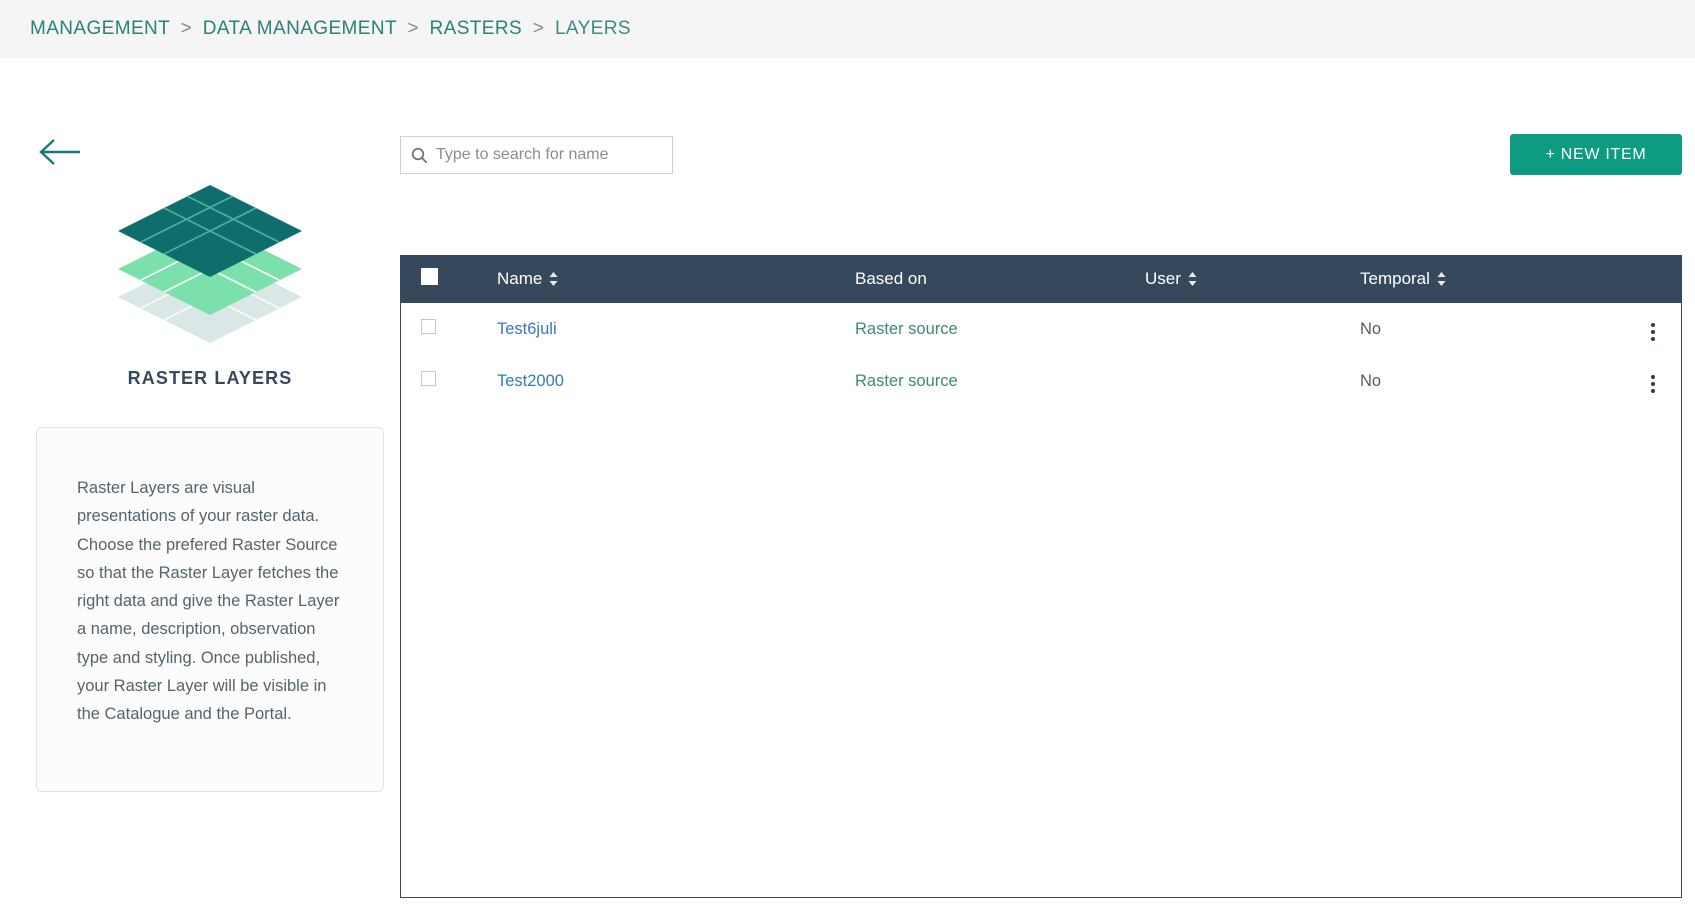  What do you see at coordinates (429, 276) in the screenshot?
I see `select-all-checkbox` at bounding box center [429, 276].